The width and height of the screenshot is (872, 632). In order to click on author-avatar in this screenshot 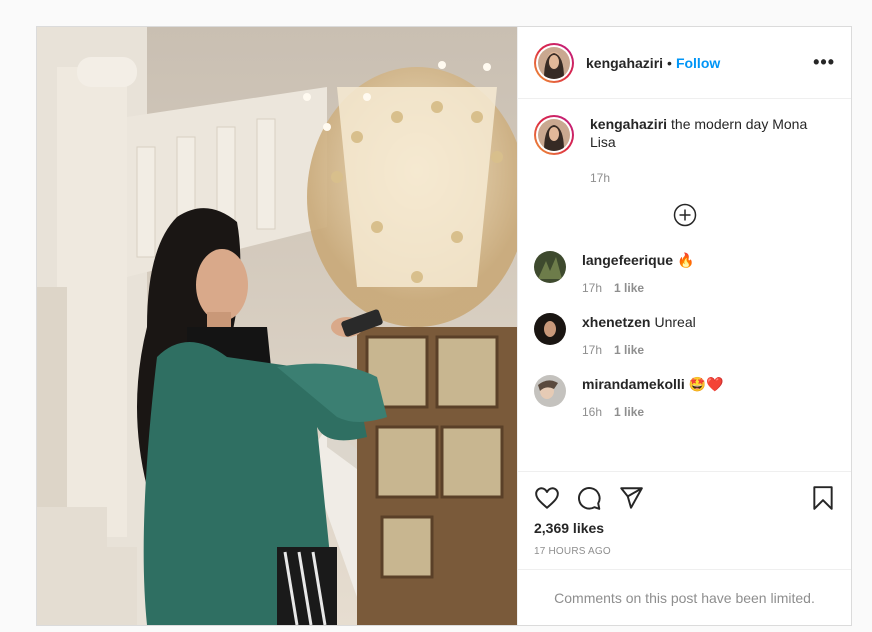, I will do `click(554, 62)`.